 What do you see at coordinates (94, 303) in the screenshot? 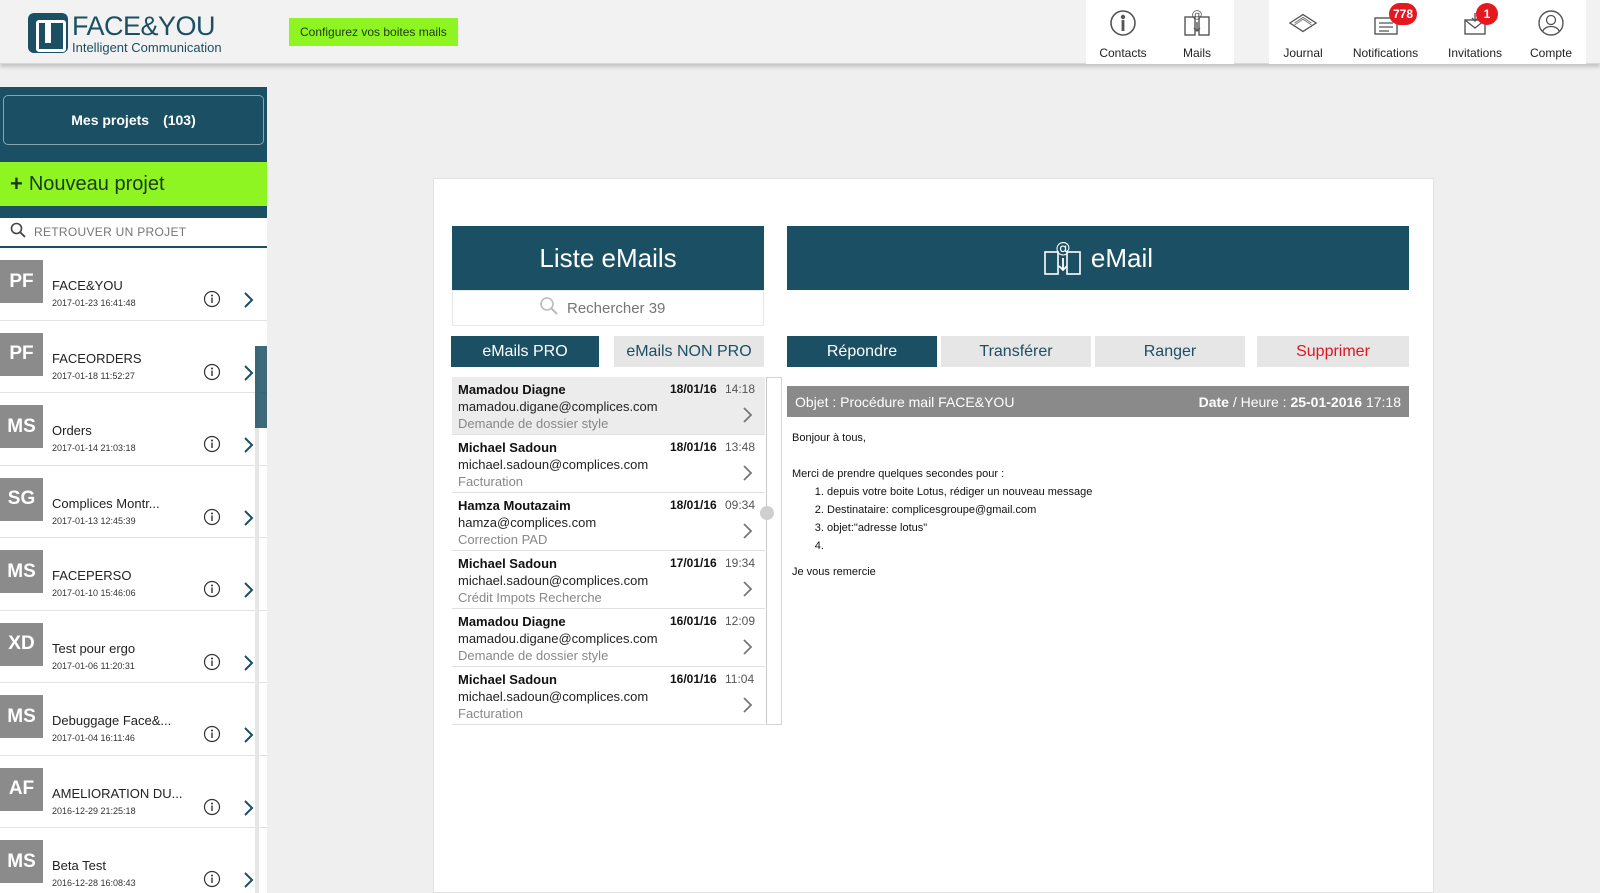
I see `project-date: 2017-01-23 16:41:48` at bounding box center [94, 303].